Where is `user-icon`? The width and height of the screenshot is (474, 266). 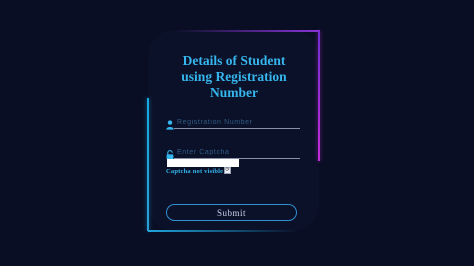 user-icon is located at coordinates (170, 123).